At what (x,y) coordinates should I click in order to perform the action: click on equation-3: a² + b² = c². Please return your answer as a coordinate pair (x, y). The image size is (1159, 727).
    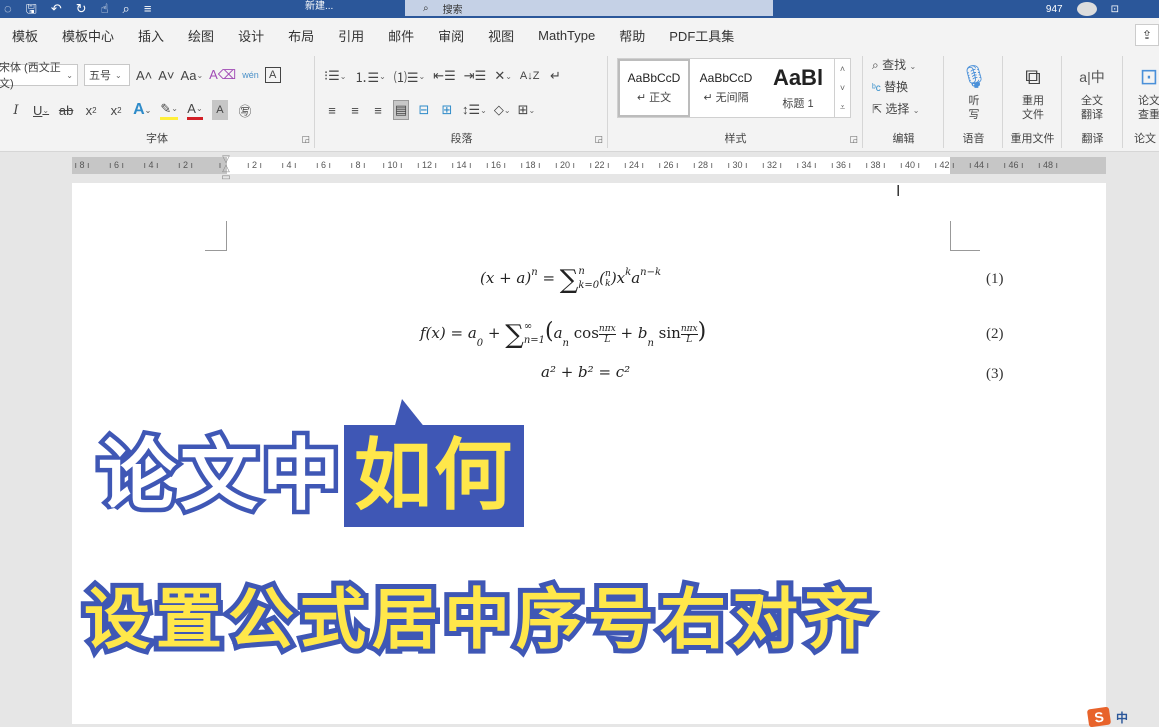
    Looking at the image, I should click on (585, 372).